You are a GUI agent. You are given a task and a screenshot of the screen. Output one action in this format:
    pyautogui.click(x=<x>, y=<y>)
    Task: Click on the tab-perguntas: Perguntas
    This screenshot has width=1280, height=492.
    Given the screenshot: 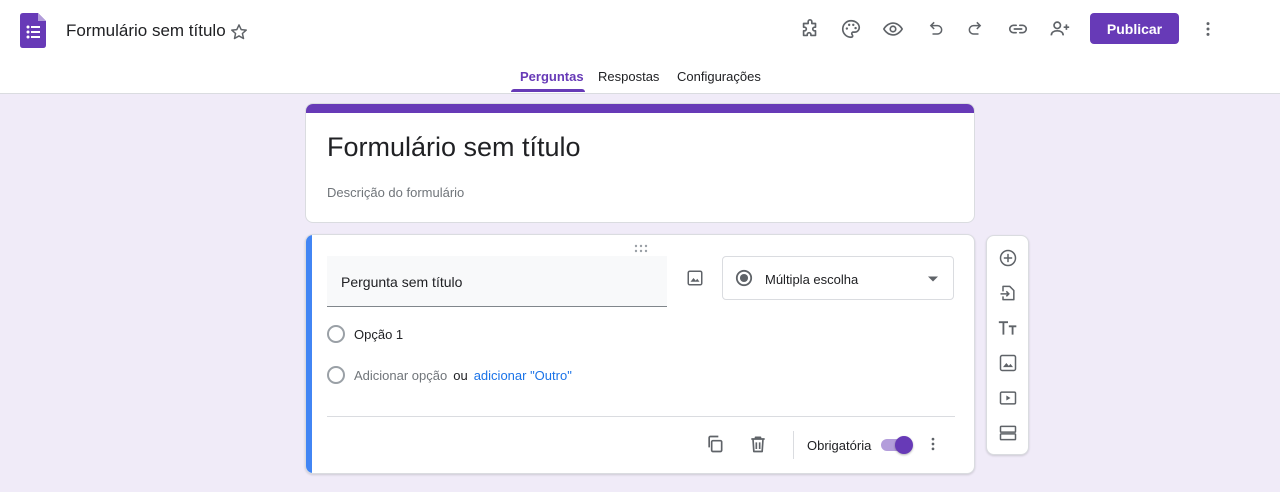 What is the action you would take?
    pyautogui.click(x=552, y=76)
    